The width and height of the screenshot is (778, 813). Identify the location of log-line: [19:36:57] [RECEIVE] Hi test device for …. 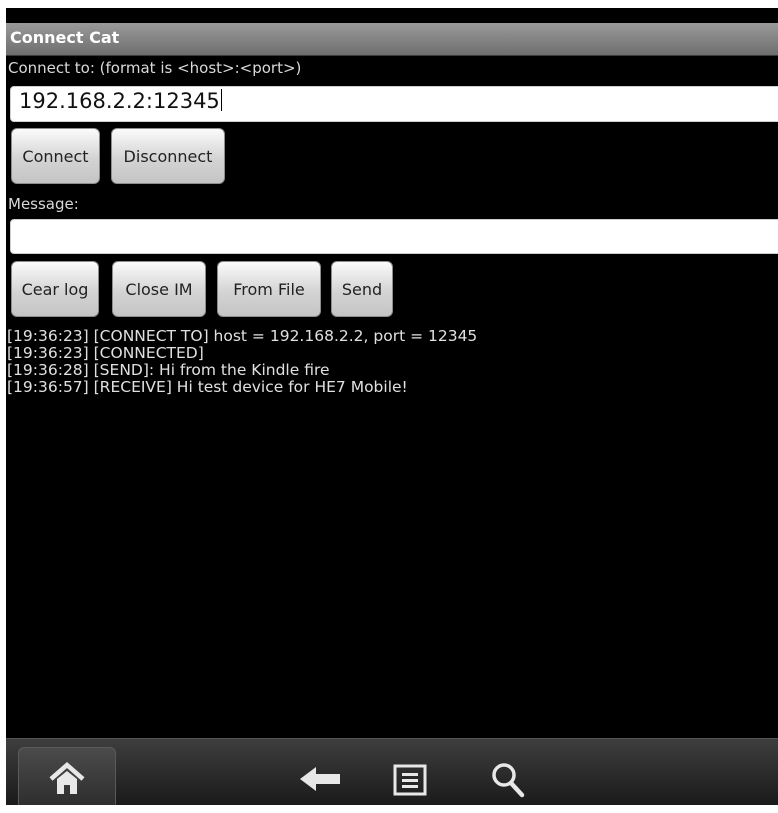
(207, 387).